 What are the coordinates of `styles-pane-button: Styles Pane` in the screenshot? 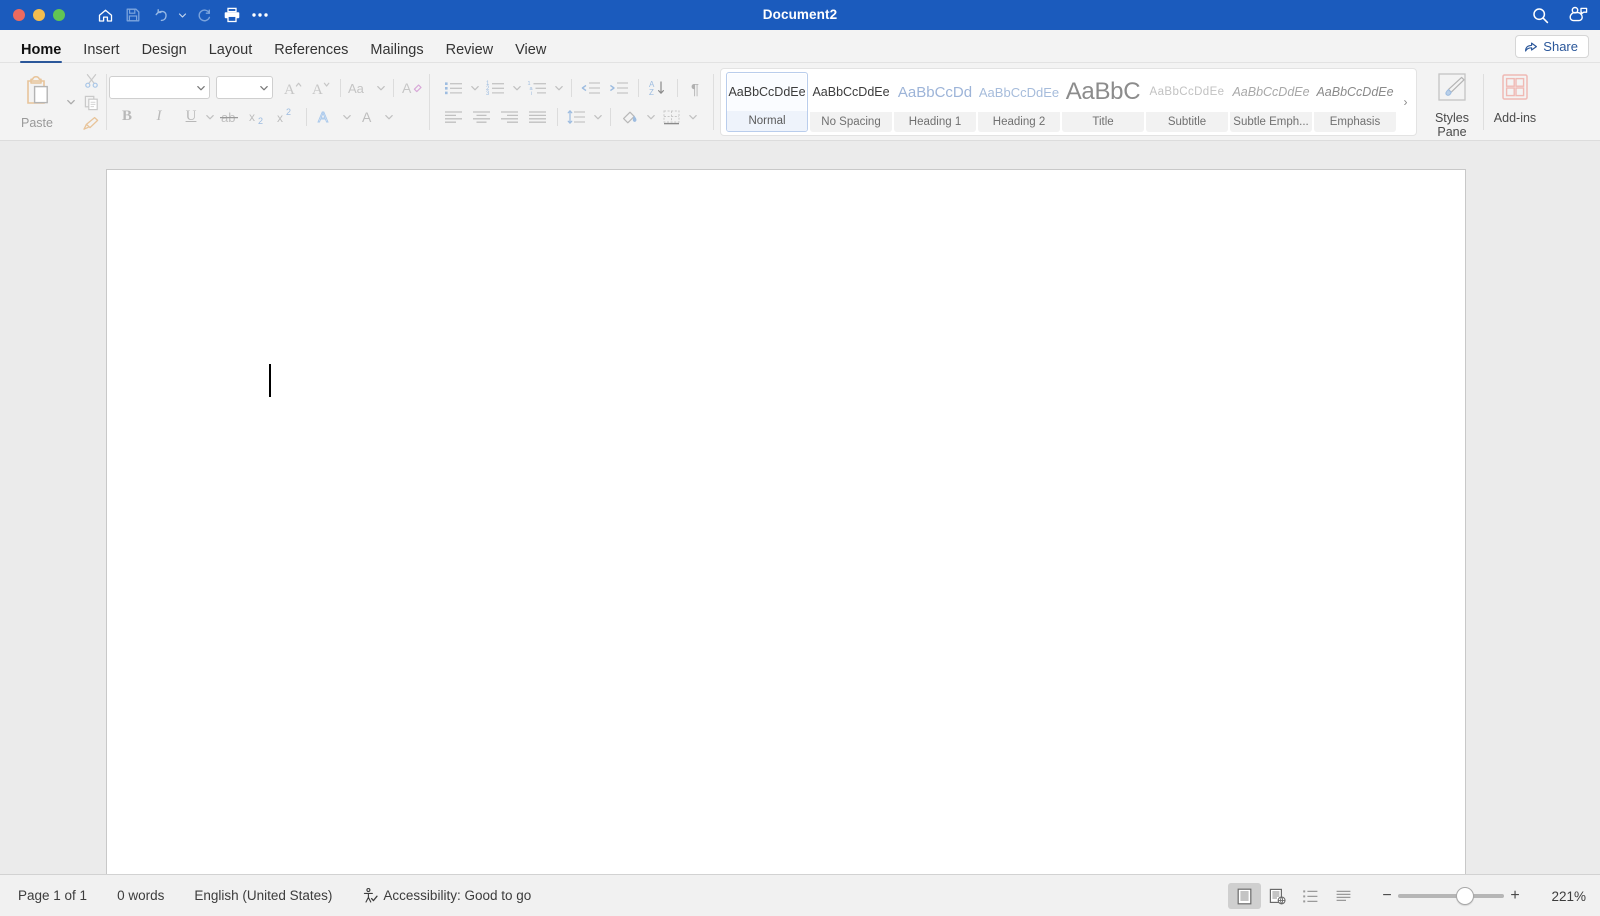 It's located at (1452, 103).